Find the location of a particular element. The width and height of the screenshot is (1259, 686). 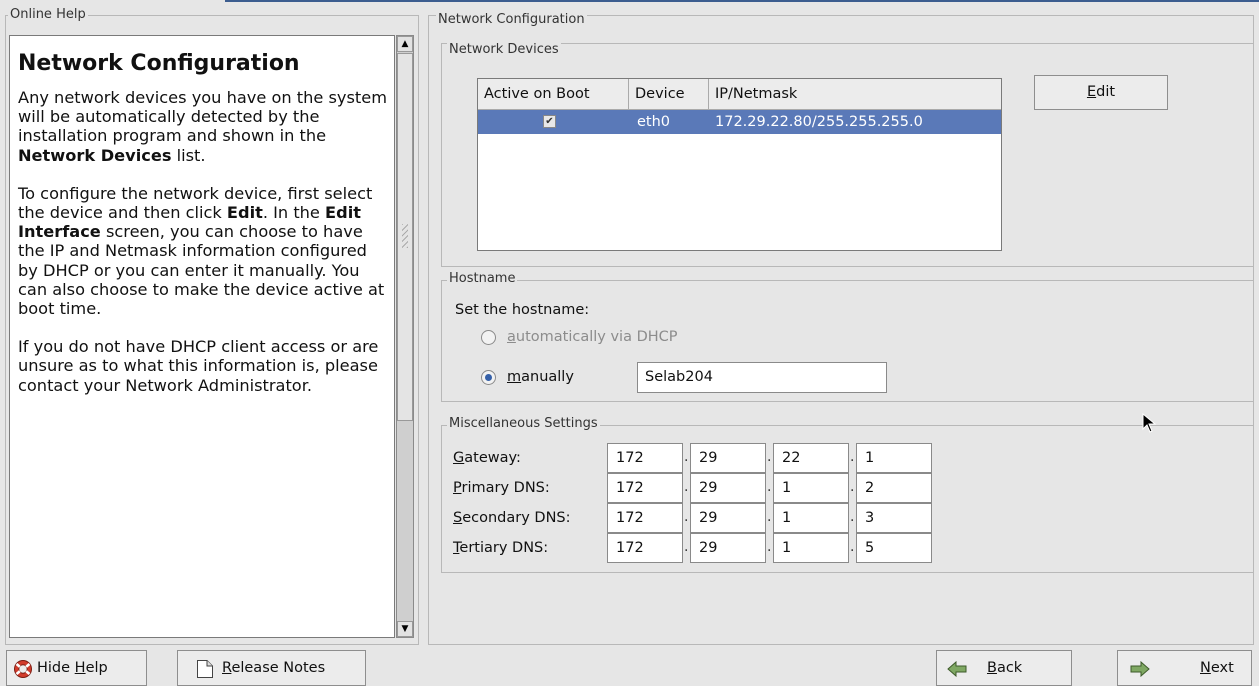

secondary-dns-octet-1-input: 172 is located at coordinates (645, 518).